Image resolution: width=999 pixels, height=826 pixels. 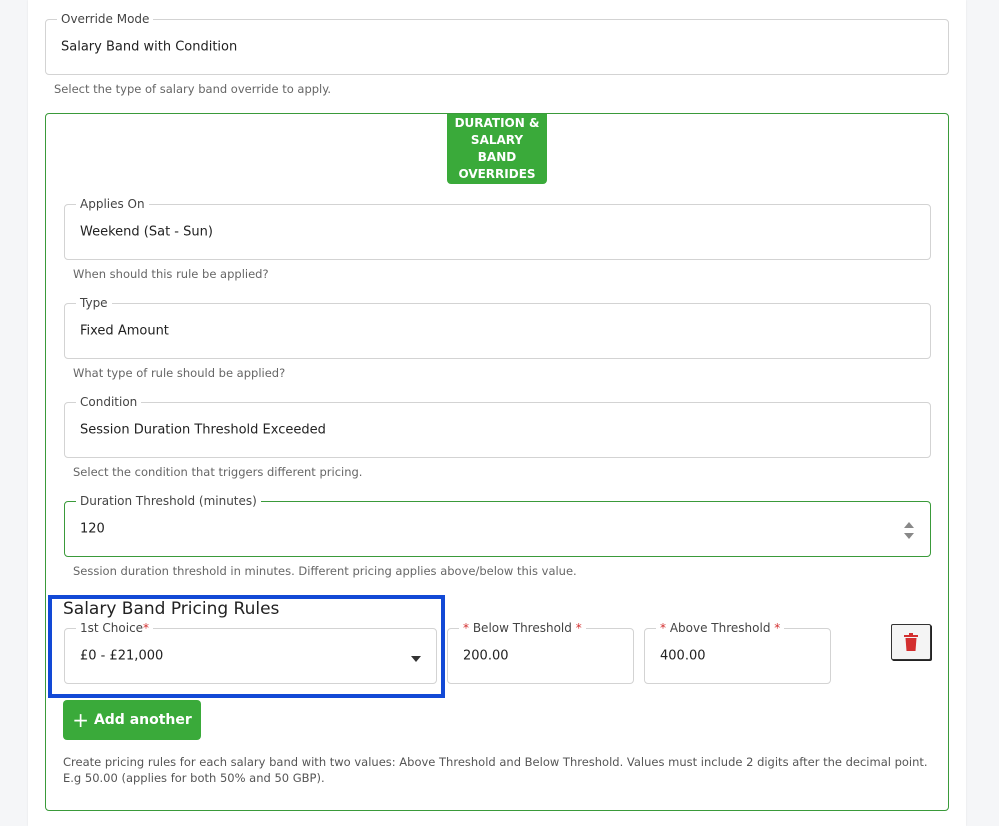 I want to click on below-threshold-label: * Below Threshold *, so click(x=522, y=628).